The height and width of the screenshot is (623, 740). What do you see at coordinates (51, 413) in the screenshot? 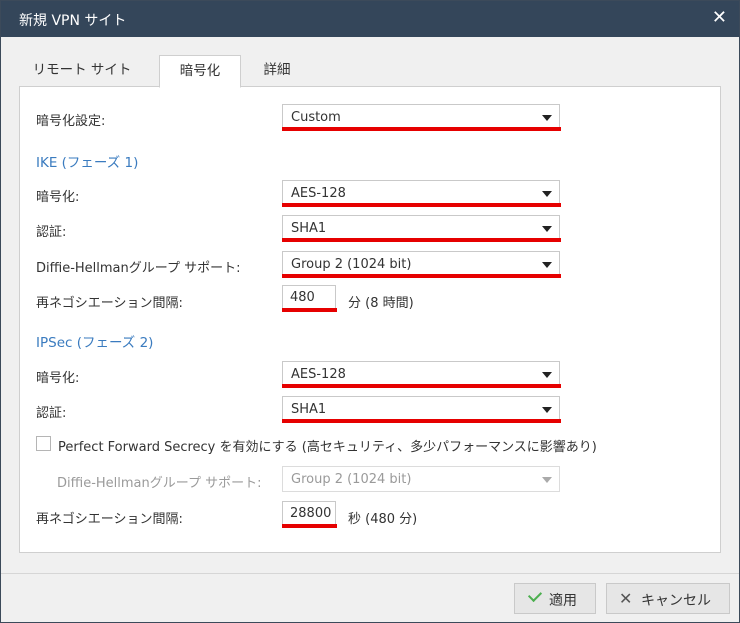
I see `ipsec-auth-label: 認証:` at bounding box center [51, 413].